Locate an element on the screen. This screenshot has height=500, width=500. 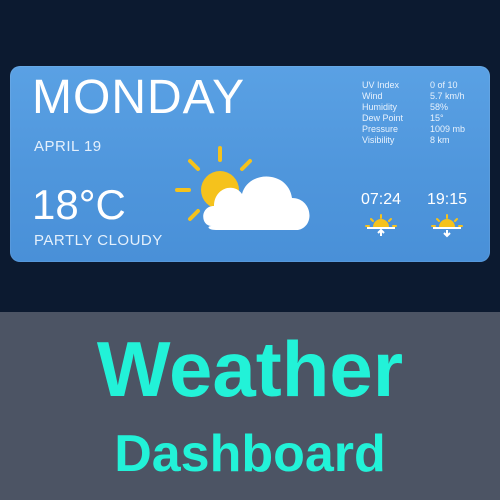
stat-label: Wind is located at coordinates (372, 96).